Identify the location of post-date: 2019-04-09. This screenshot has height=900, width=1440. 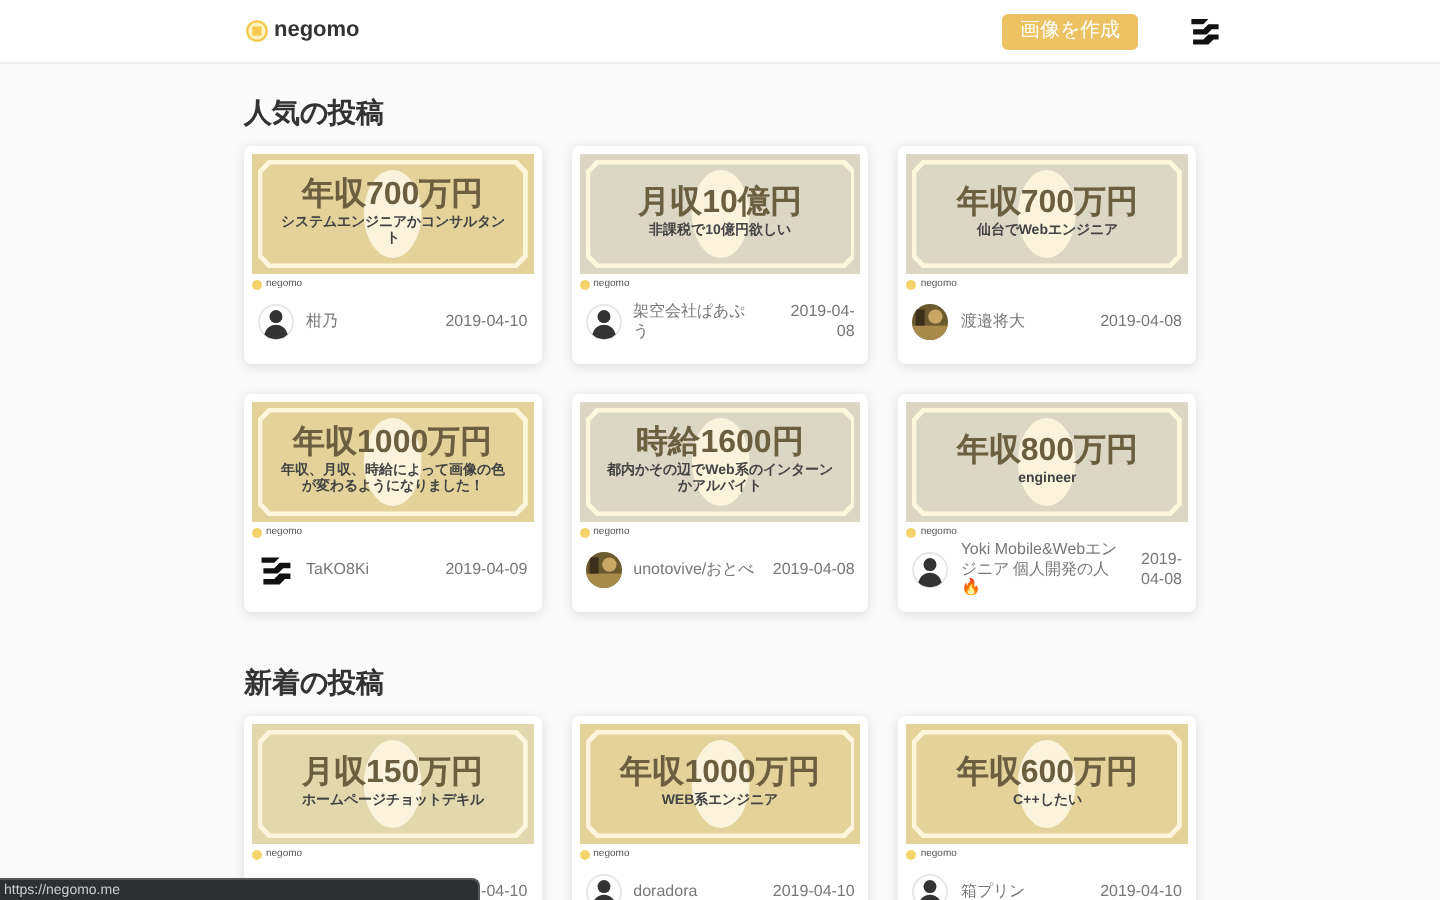
(486, 569).